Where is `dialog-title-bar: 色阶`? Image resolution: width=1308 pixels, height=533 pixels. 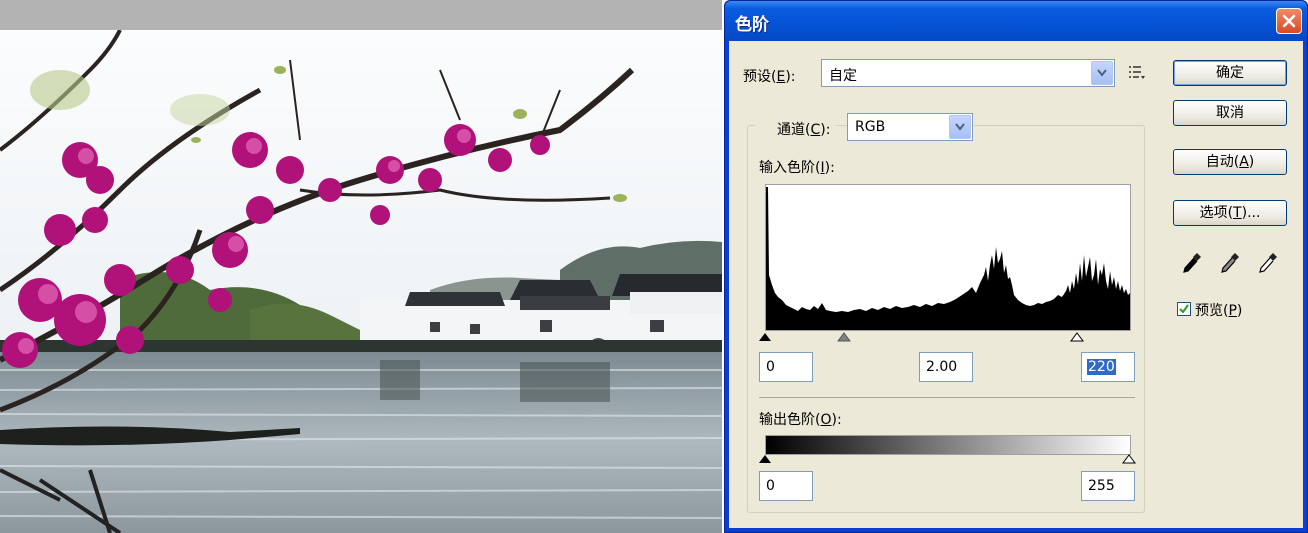
dialog-title-bar: 色阶 is located at coordinates (1016, 21).